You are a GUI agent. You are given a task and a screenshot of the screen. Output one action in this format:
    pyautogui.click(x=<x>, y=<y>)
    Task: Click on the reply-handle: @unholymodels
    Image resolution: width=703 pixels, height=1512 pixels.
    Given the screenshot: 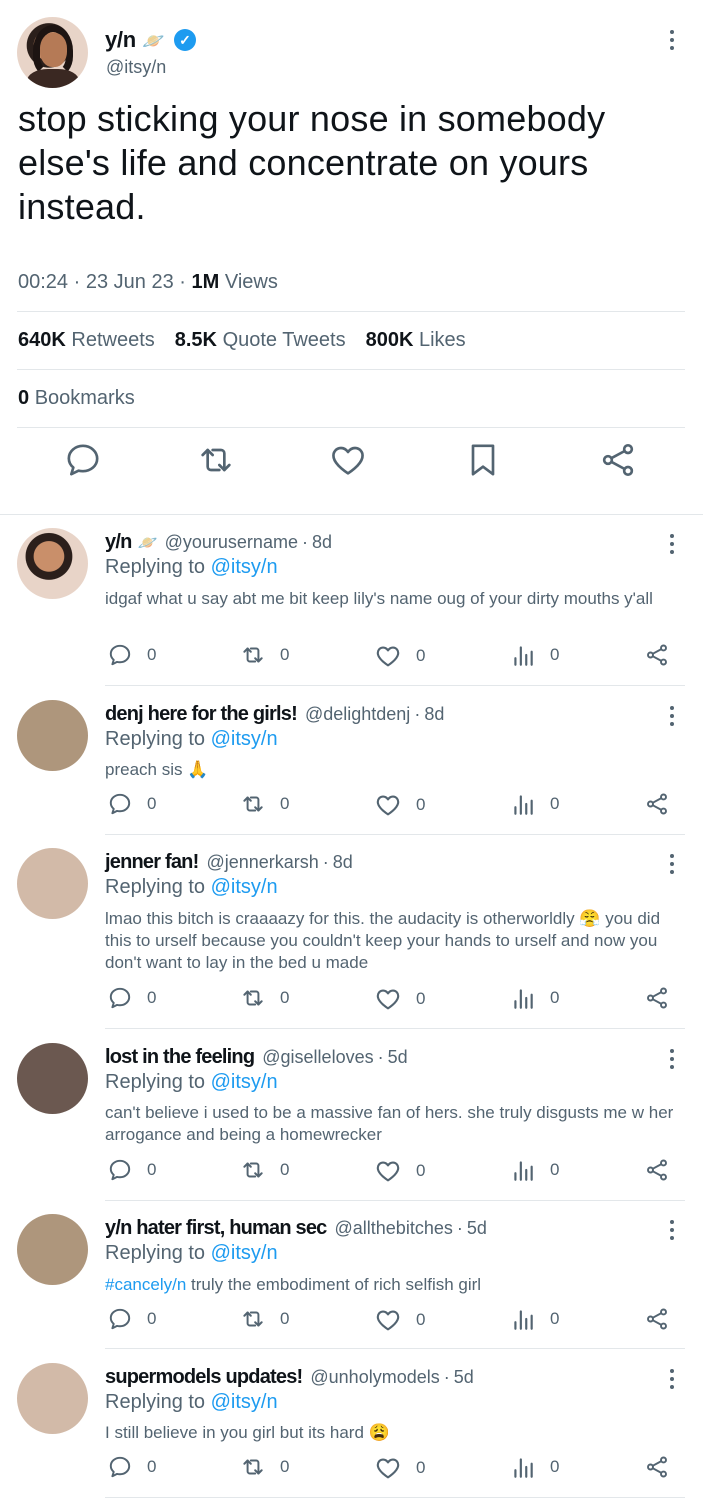 What is the action you would take?
    pyautogui.click(x=374, y=1377)
    